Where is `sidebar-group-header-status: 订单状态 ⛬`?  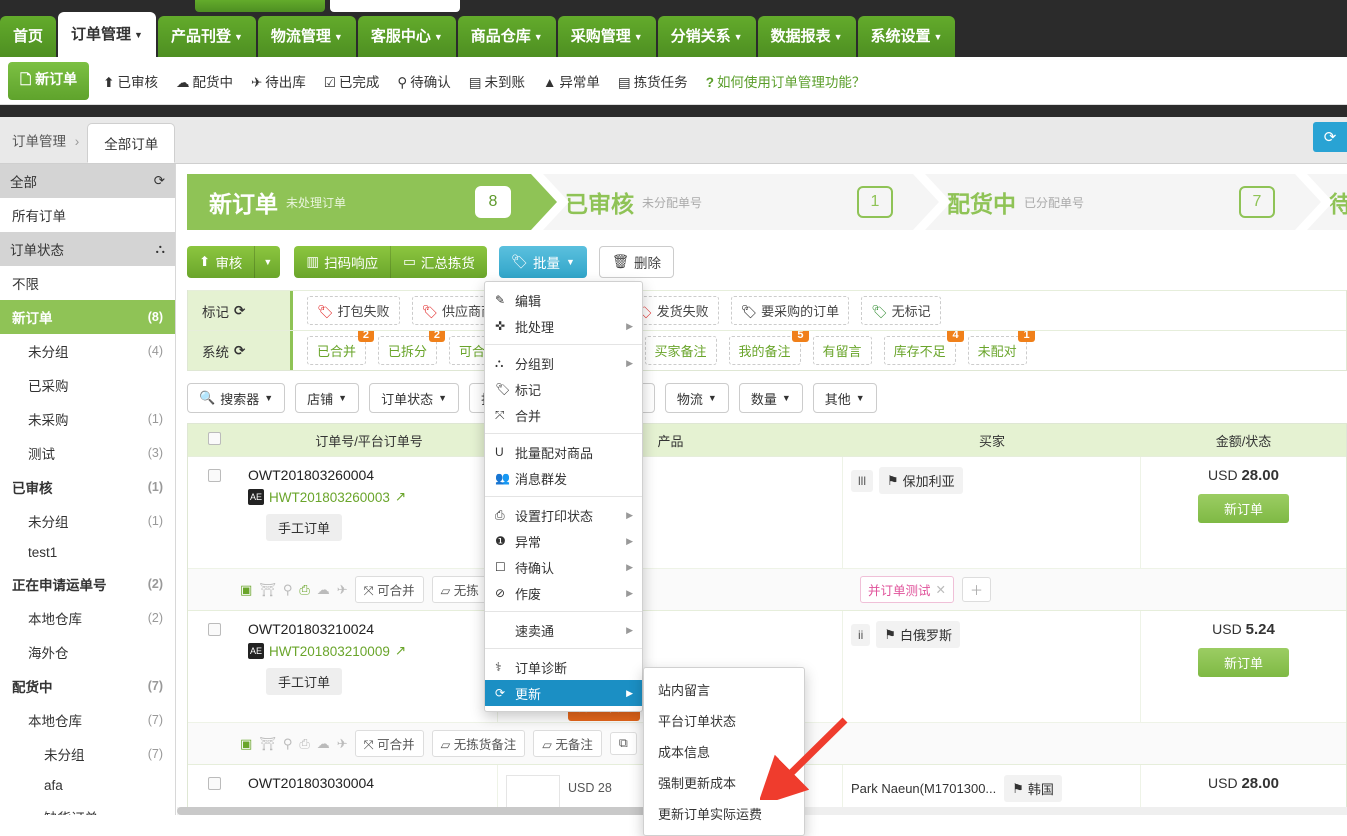 sidebar-group-header-status: 订单状态 ⛬ is located at coordinates (87, 249).